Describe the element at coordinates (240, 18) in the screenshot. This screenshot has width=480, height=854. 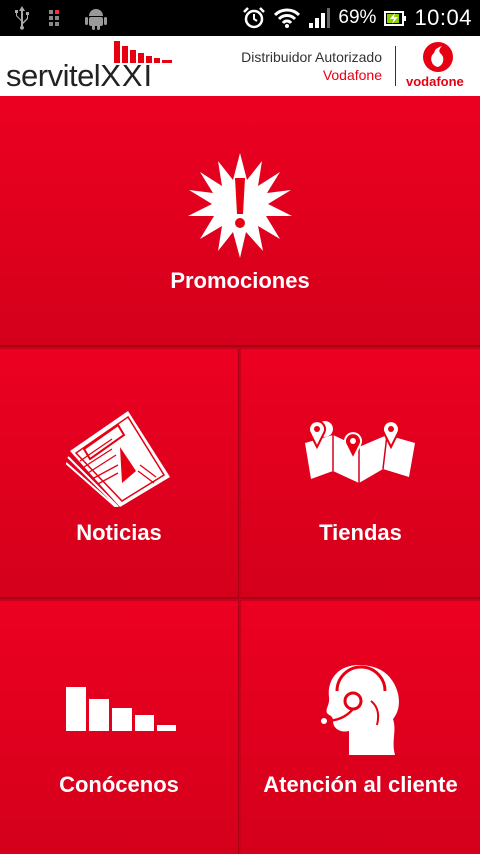
I see `status-bar: 69% 10:04` at that location.